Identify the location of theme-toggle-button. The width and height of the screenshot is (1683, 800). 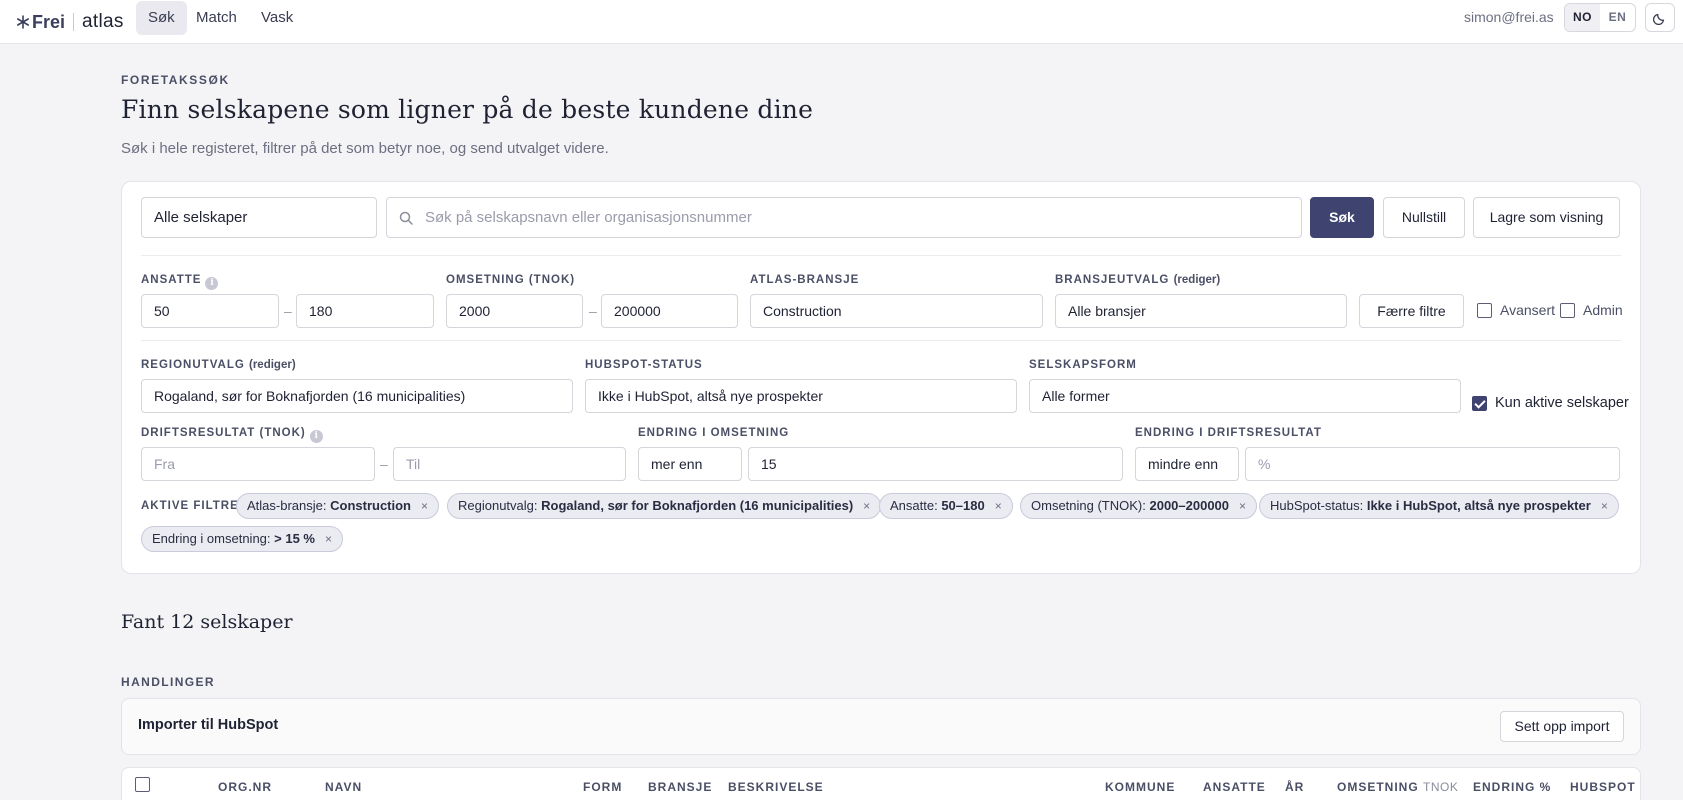
(1660, 17).